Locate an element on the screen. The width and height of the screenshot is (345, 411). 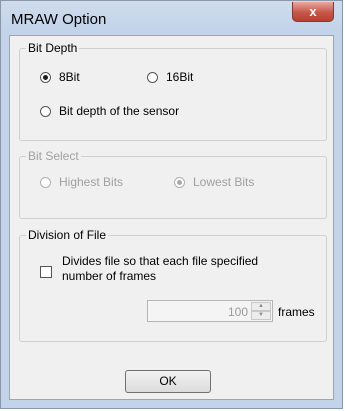
divide-file-label-line1: Divides file so that each file specified is located at coordinates (160, 261).